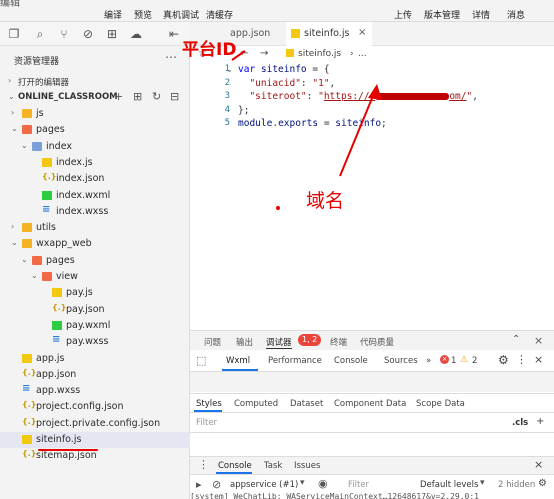 This screenshot has width=554, height=499. What do you see at coordinates (136, 34) in the screenshot?
I see `cloud-icon: ☁` at bounding box center [136, 34].